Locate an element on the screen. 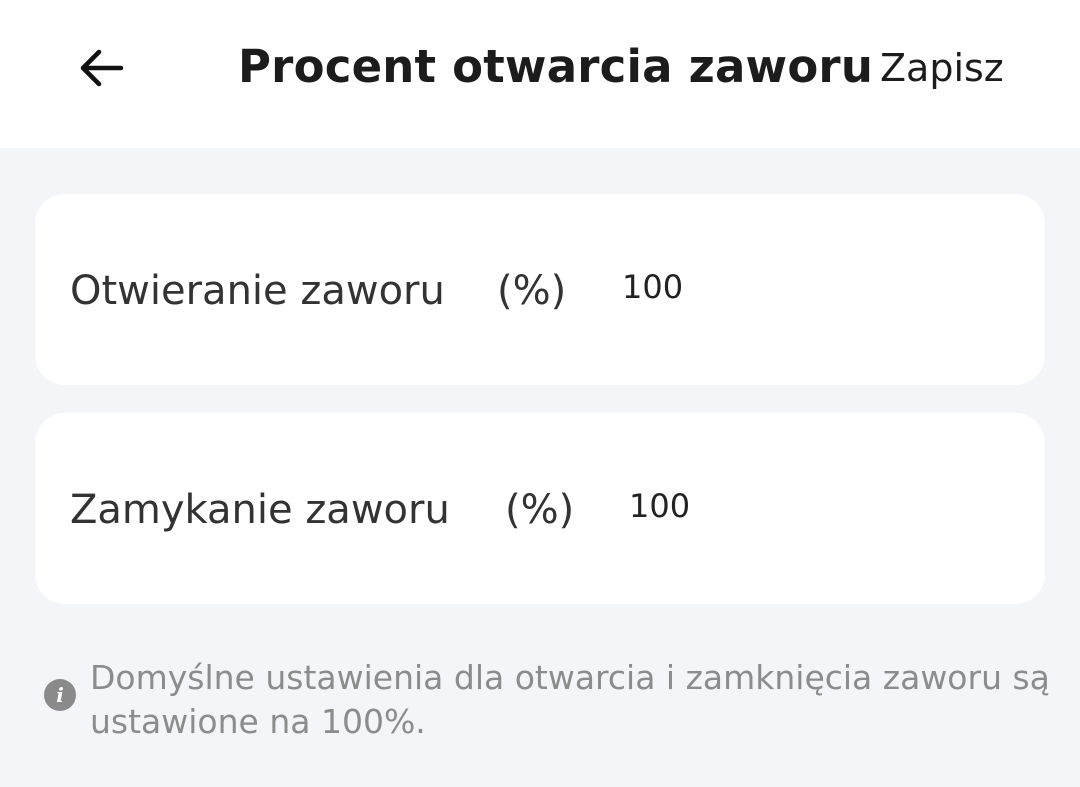  opening-label: Otwieranie zaworu is located at coordinates (257, 291).